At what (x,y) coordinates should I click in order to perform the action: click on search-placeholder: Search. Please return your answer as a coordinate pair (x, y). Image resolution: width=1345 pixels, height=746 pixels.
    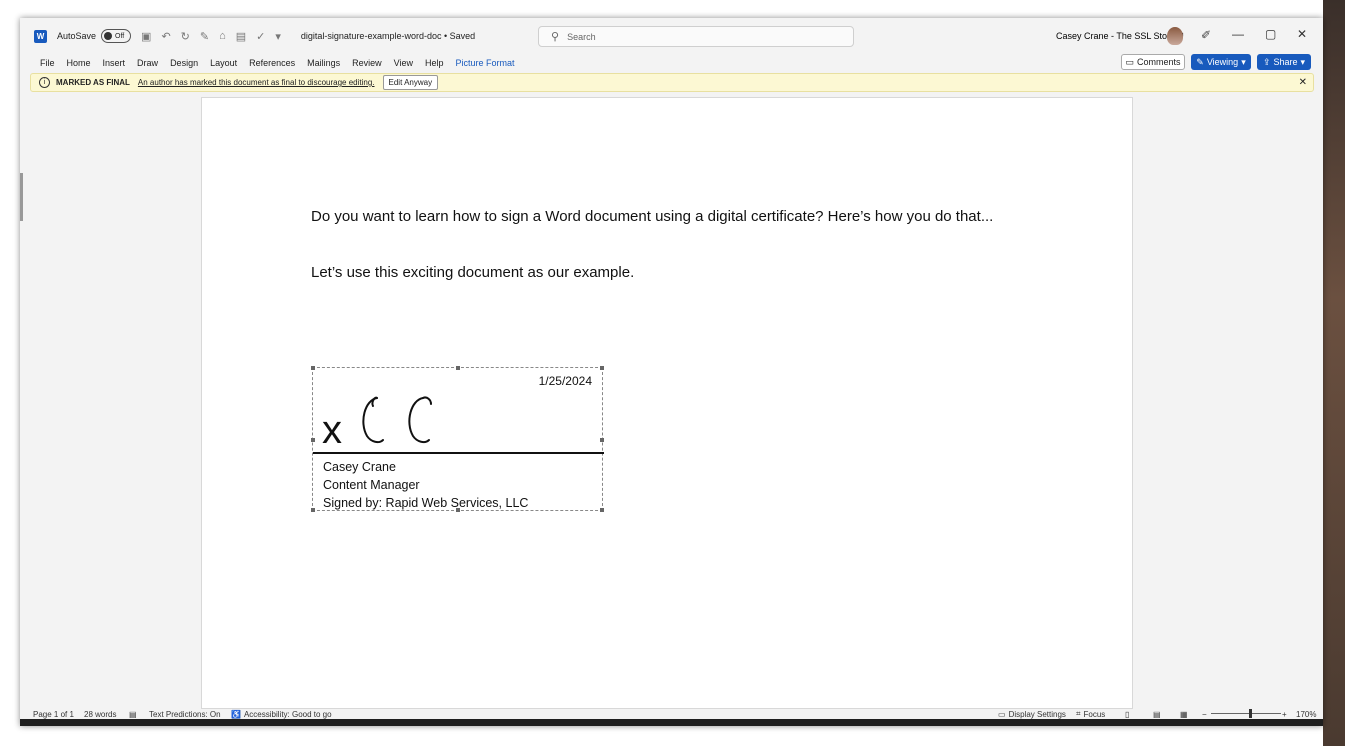
    Looking at the image, I should click on (581, 36).